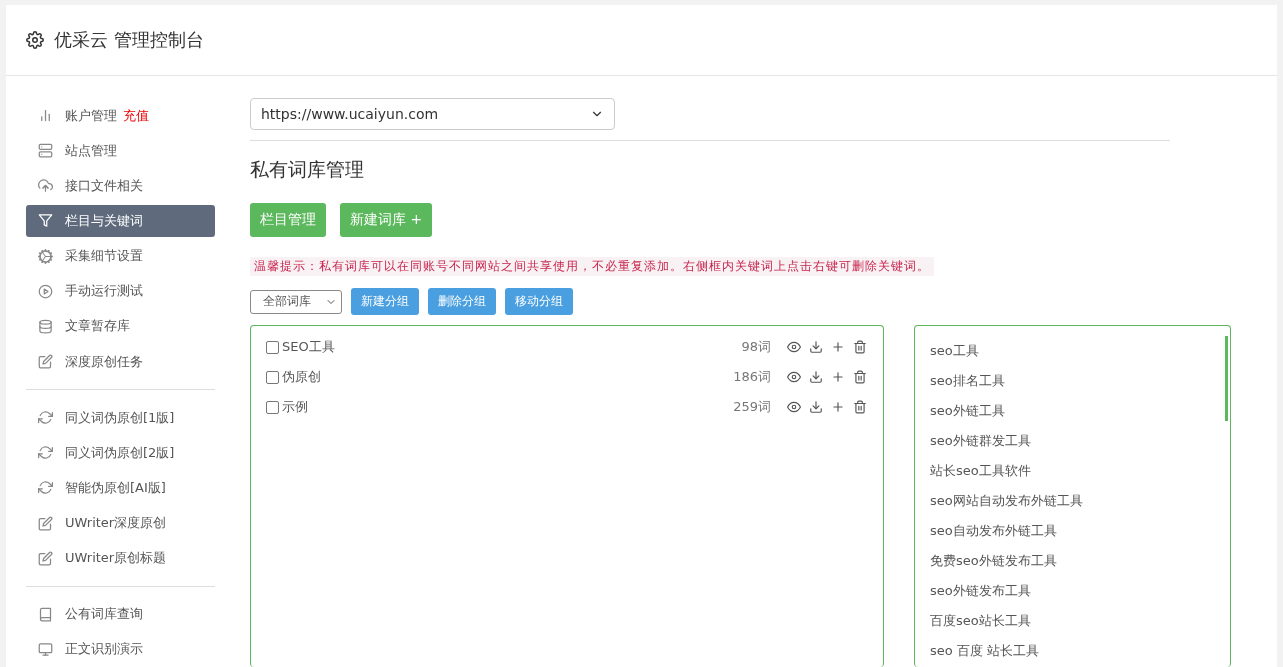 Image resolution: width=1283 pixels, height=667 pixels. I want to click on sidebar-item: 公有词库查询, so click(120, 614).